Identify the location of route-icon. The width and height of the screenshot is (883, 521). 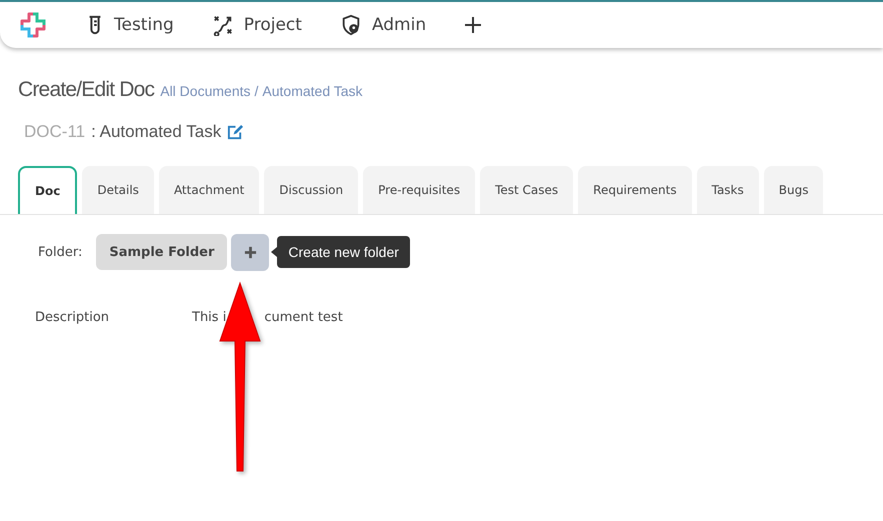
(223, 25).